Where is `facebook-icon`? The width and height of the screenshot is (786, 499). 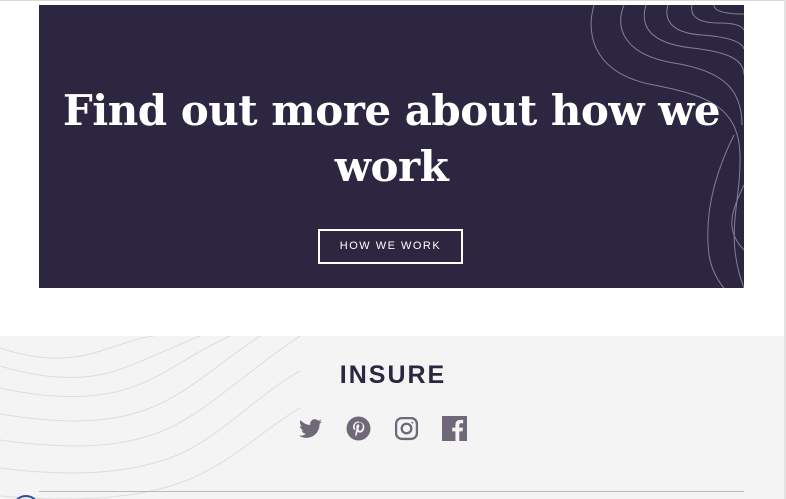 facebook-icon is located at coordinates (454, 428).